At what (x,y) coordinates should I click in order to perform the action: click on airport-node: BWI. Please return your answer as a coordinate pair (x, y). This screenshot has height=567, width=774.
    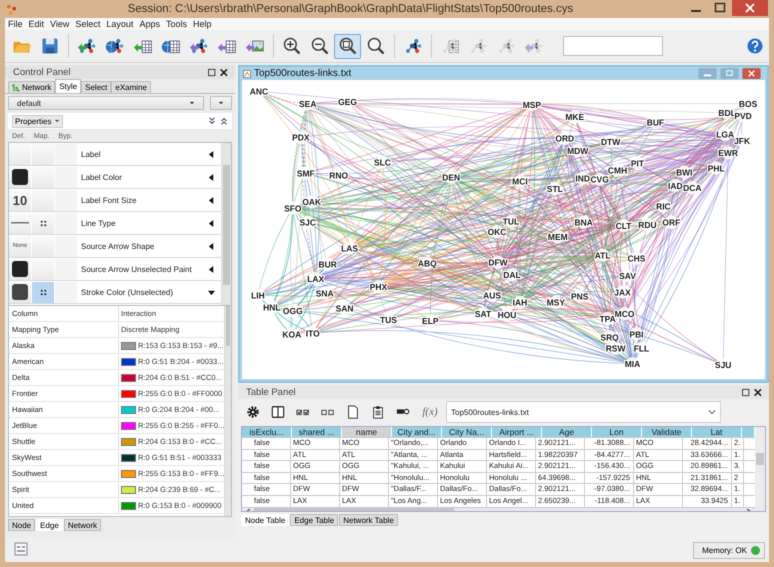
    Looking at the image, I should click on (684, 172).